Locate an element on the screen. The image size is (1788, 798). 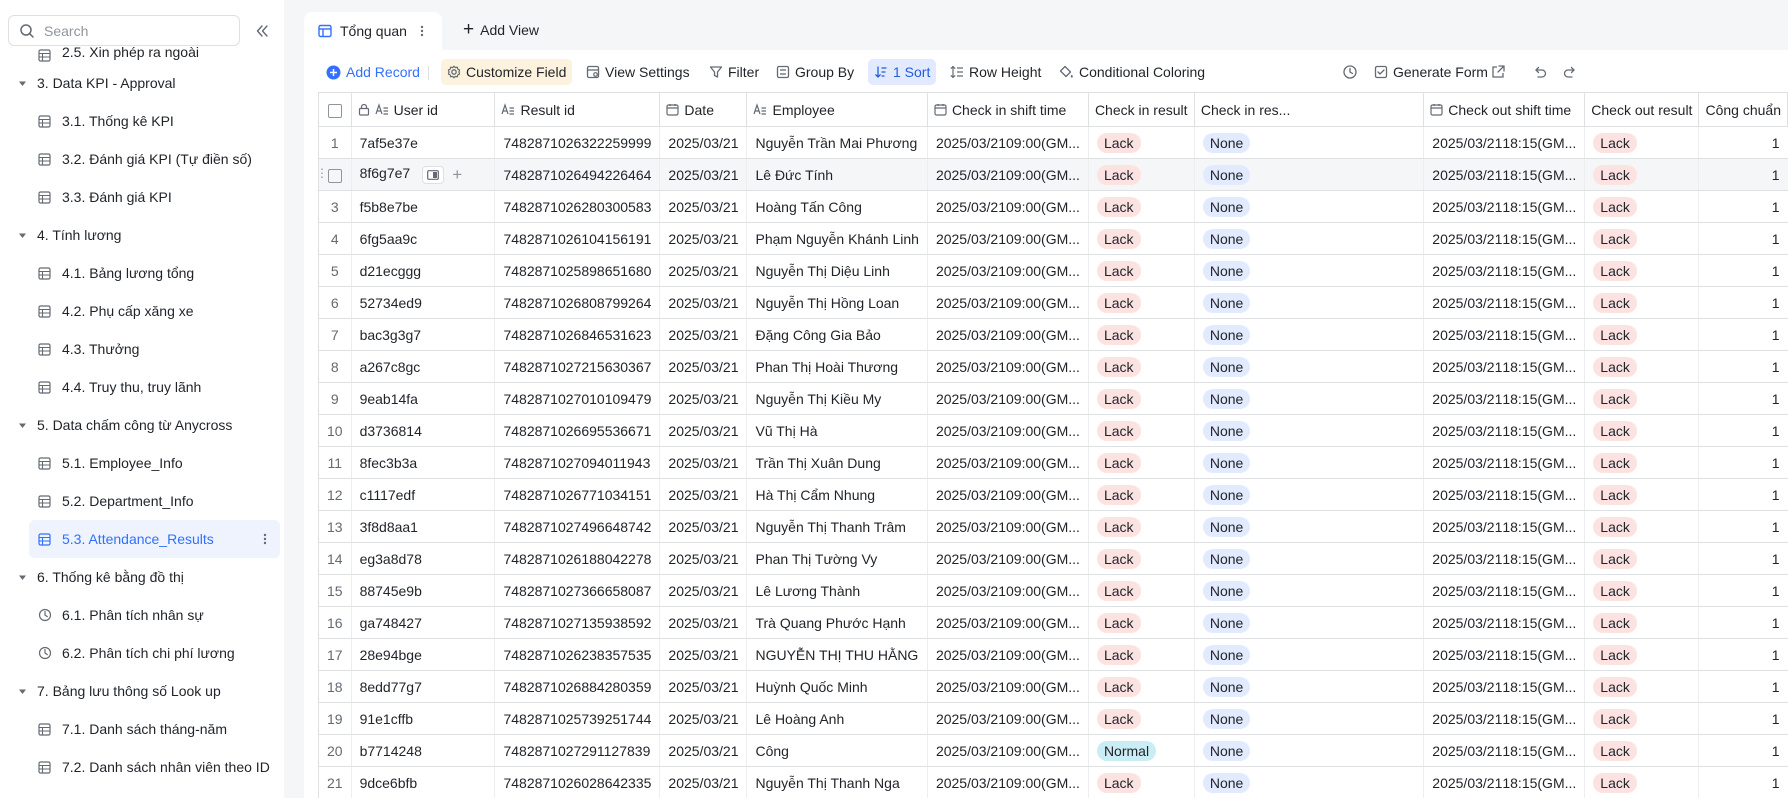
column-header-date: Date is located at coordinates (703, 109).